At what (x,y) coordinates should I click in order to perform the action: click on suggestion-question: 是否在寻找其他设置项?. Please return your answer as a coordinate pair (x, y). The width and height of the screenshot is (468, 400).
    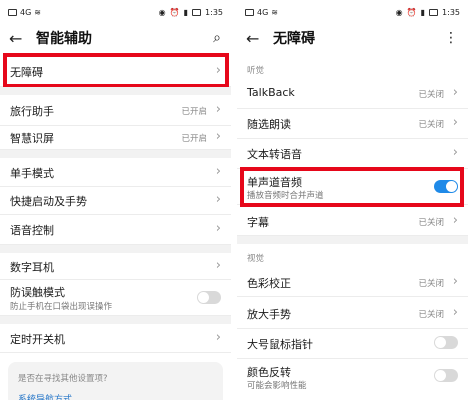
    Looking at the image, I should click on (63, 379).